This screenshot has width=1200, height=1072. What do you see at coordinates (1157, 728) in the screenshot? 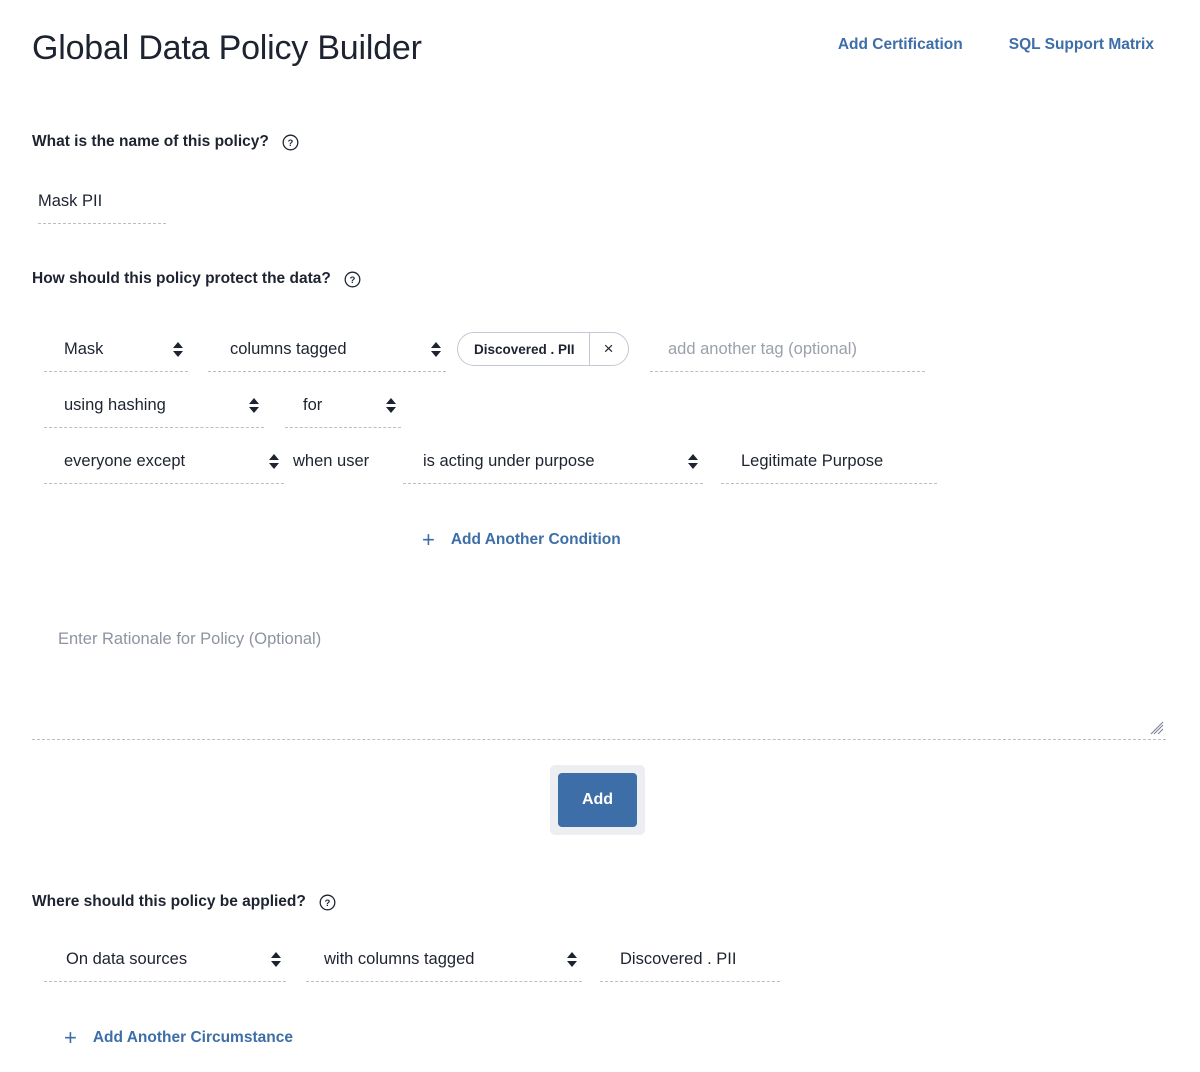
I see `resize-handle-icon` at bounding box center [1157, 728].